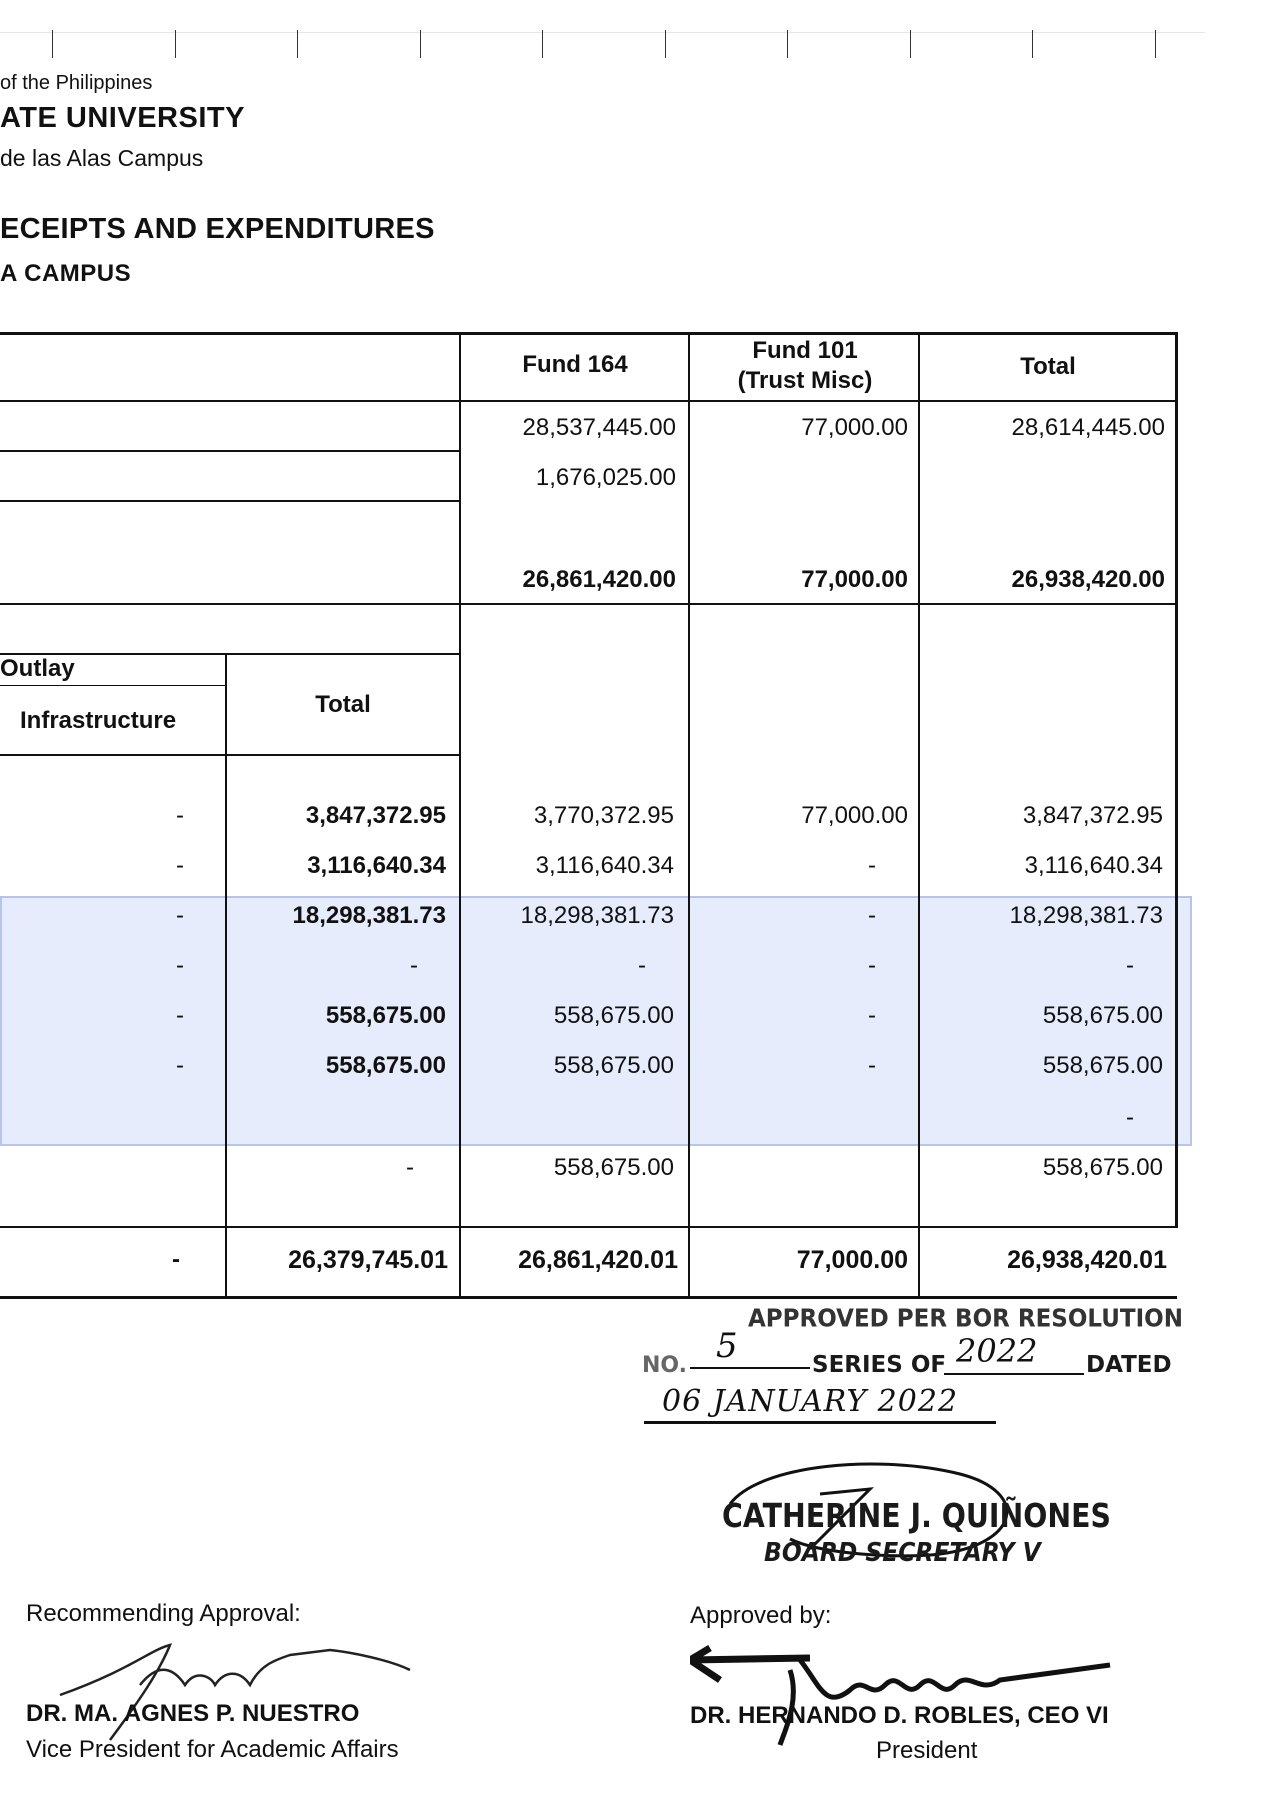 This screenshot has width=1272, height=1800. What do you see at coordinates (598, 1260) in the screenshot?
I see `grand-fund164: 26,861,420.01` at bounding box center [598, 1260].